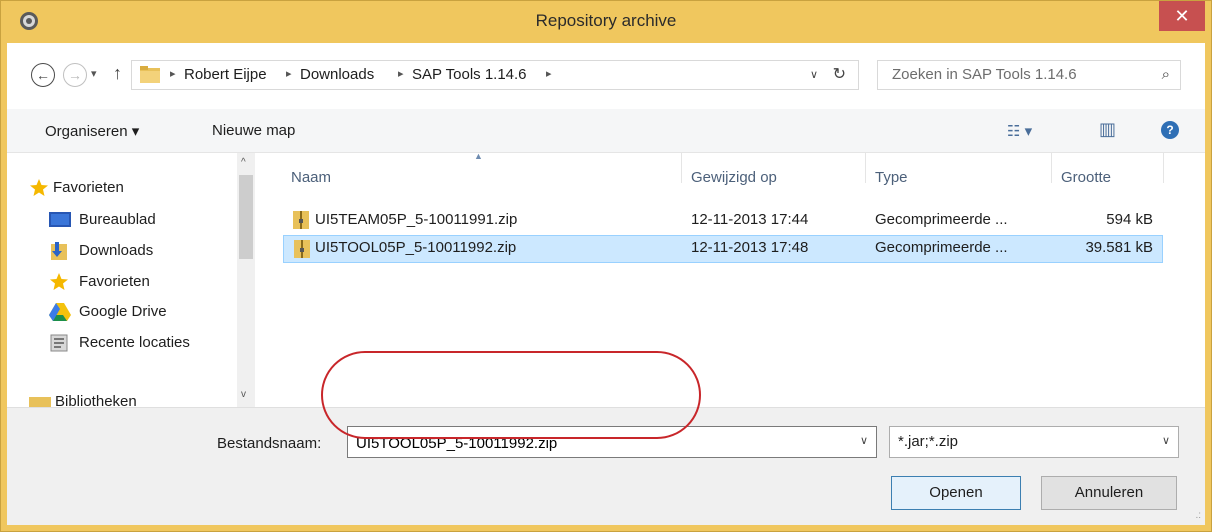 The image size is (1212, 532). What do you see at coordinates (94, 73) in the screenshot?
I see `recent-locations-button: ▾` at bounding box center [94, 73].